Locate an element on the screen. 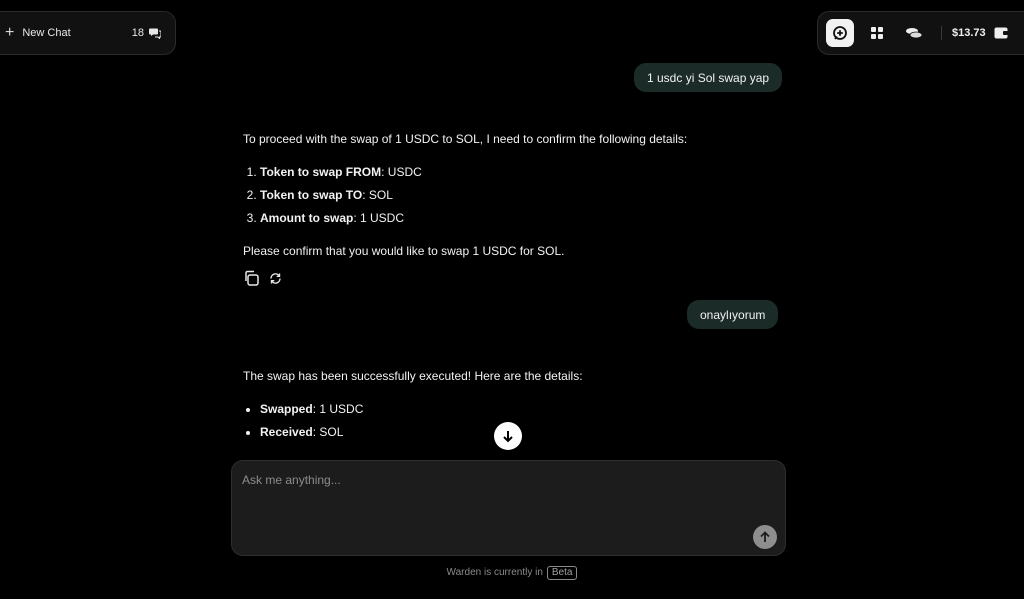 This screenshot has width=1024, height=599. list-item: Token to swap FROM: USDC is located at coordinates (521, 172).